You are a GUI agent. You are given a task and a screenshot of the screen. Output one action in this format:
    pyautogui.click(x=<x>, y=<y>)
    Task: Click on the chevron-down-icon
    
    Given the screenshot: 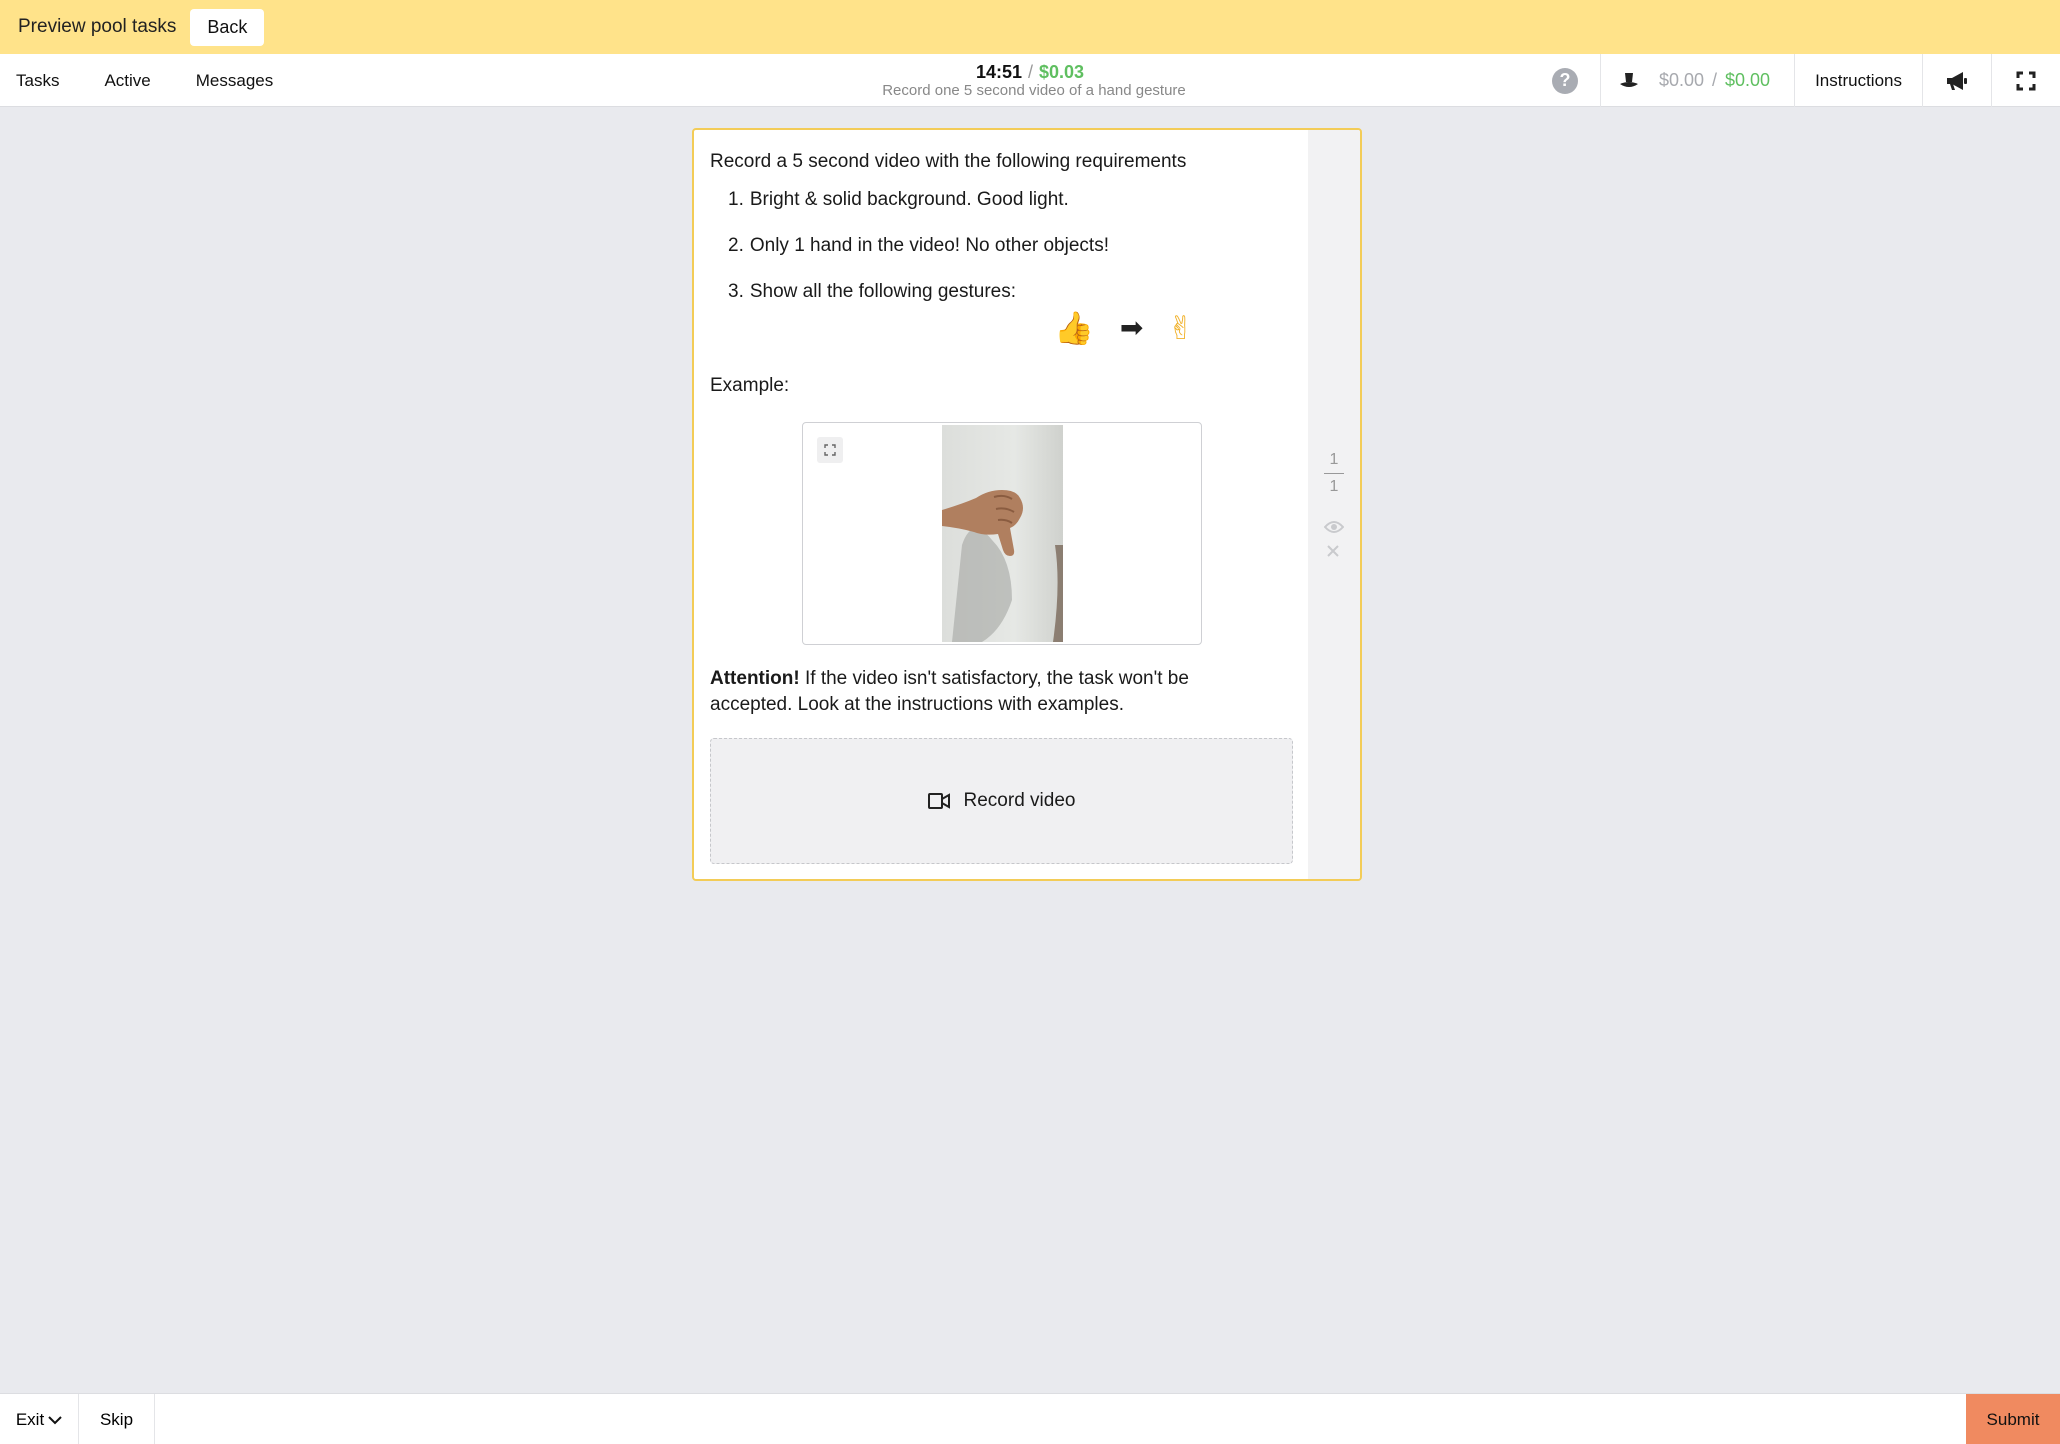 What is the action you would take?
    pyautogui.click(x=55, y=1420)
    